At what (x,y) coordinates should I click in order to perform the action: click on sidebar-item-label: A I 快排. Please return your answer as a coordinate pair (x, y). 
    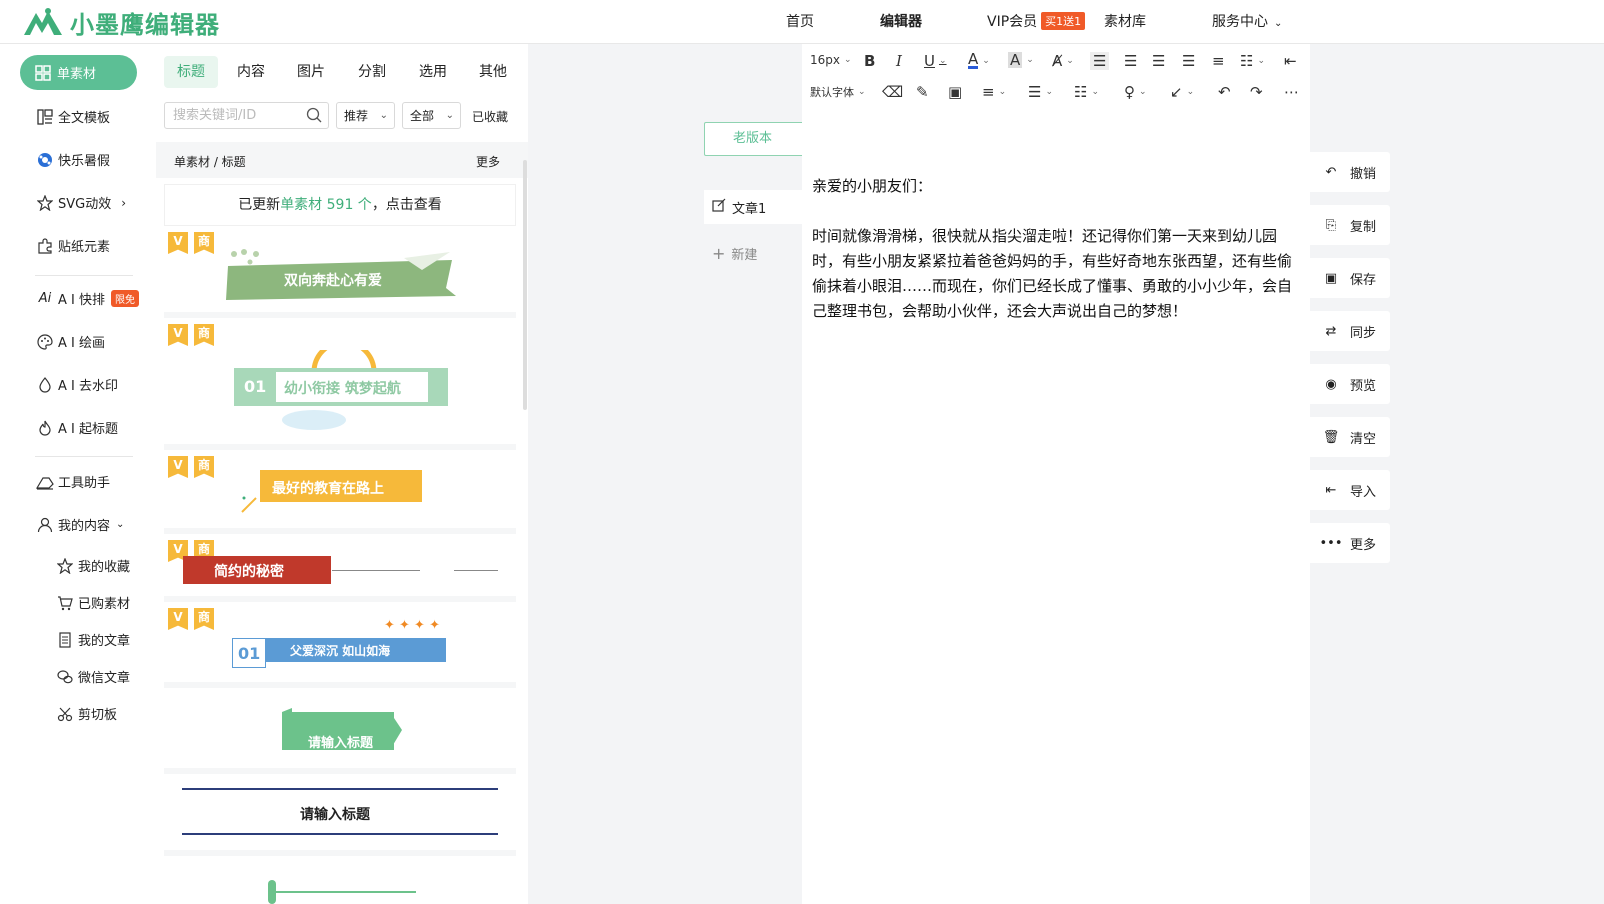
    Looking at the image, I should click on (81, 300).